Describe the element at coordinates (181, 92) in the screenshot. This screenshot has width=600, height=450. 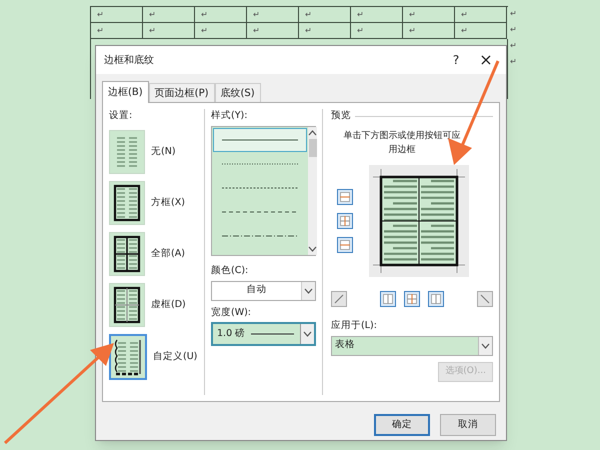
I see `tab: 页面边框(P)` at that location.